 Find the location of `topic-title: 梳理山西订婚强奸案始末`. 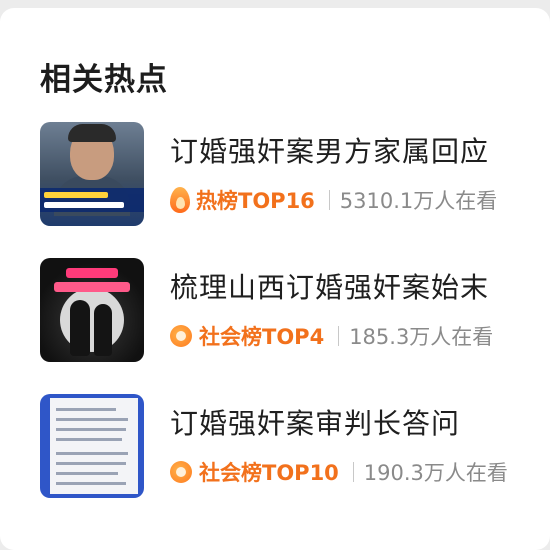

topic-title: 梳理山西订婚强奸案始末 is located at coordinates (330, 287).